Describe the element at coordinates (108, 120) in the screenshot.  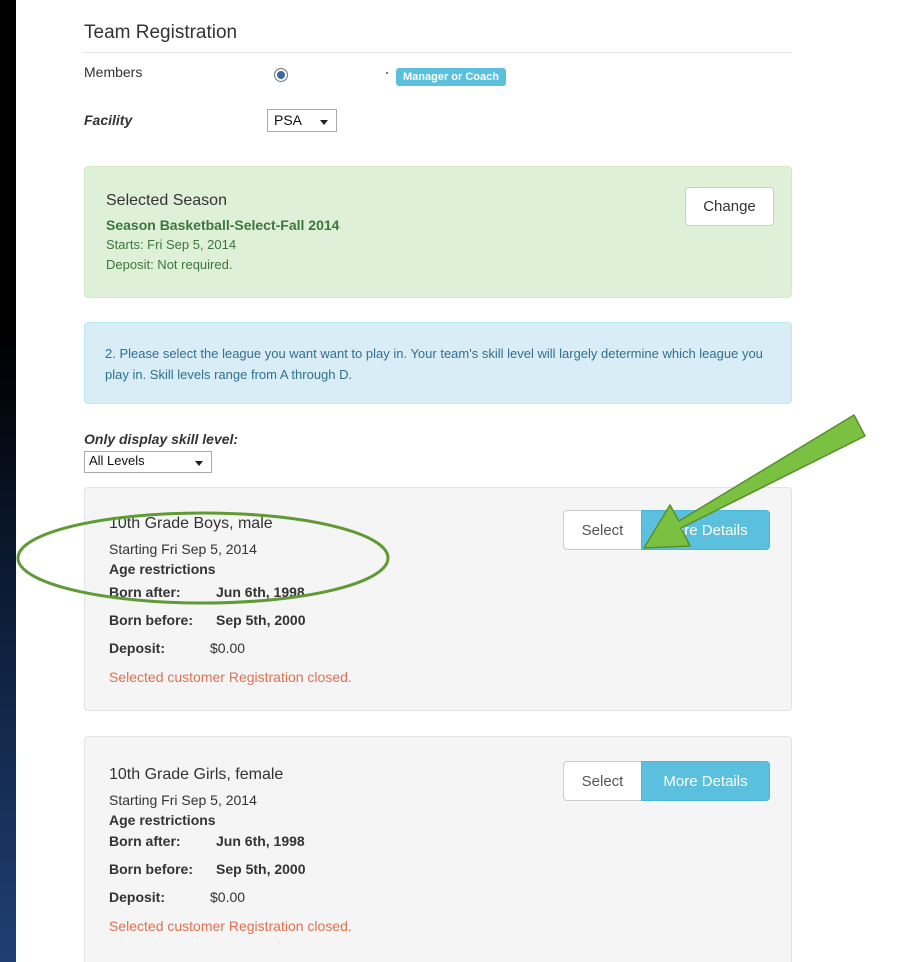
I see `facility-label: Facility` at that location.